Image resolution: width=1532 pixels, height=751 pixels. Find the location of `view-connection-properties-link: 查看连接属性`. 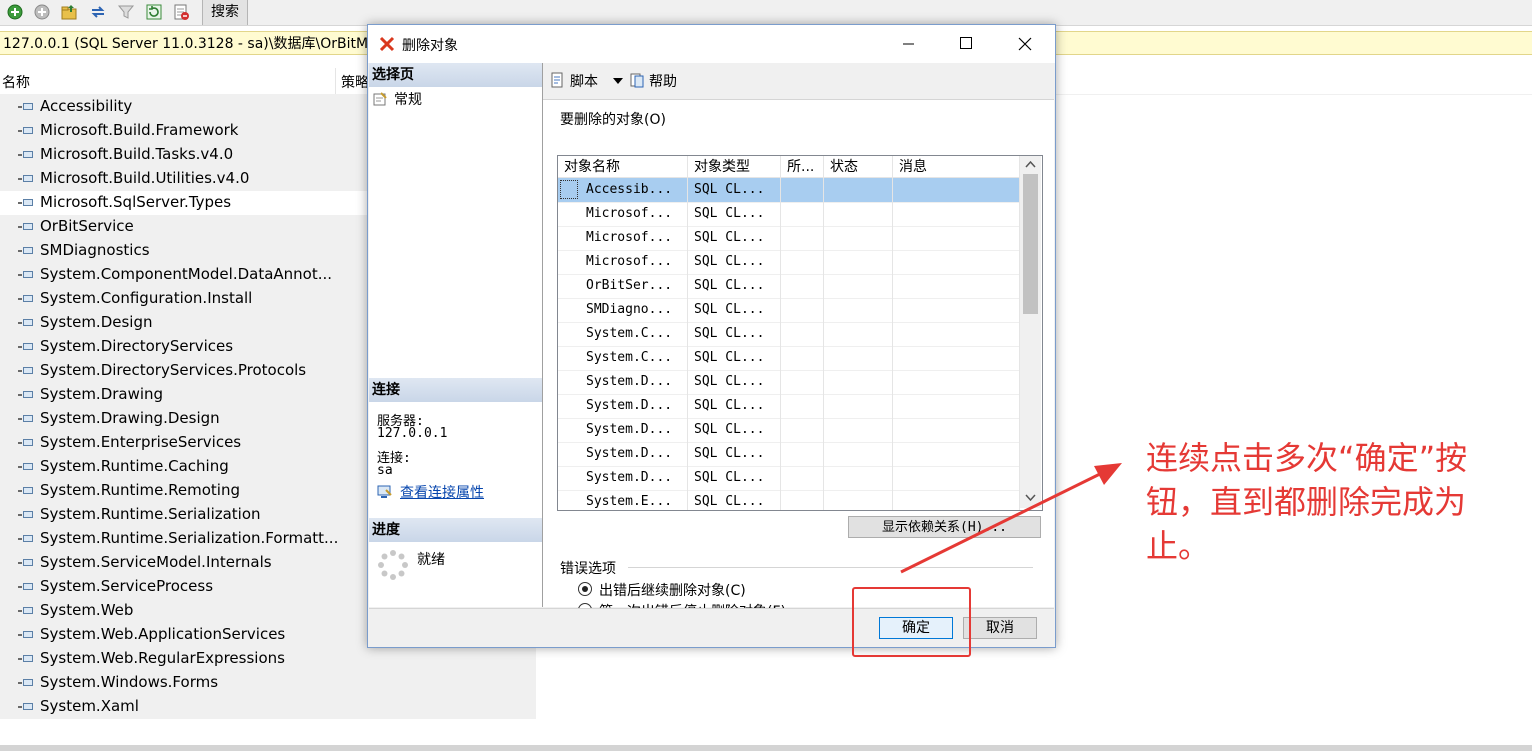

view-connection-properties-link: 查看连接属性 is located at coordinates (442, 492).